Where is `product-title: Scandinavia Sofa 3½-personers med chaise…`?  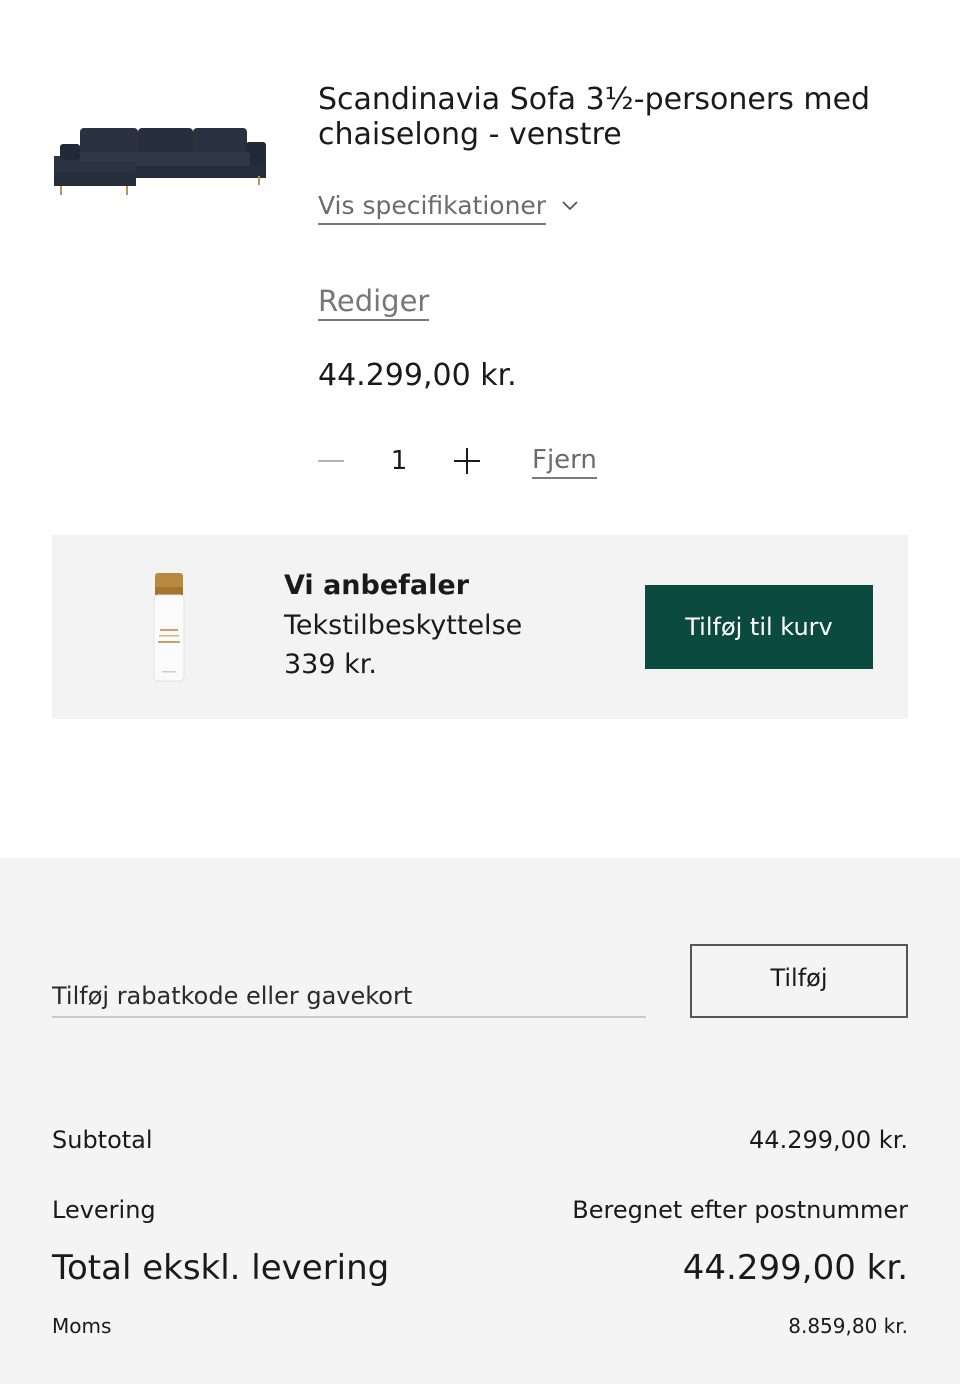 product-title: Scandinavia Sofa 3½-personers med chaise… is located at coordinates (594, 117).